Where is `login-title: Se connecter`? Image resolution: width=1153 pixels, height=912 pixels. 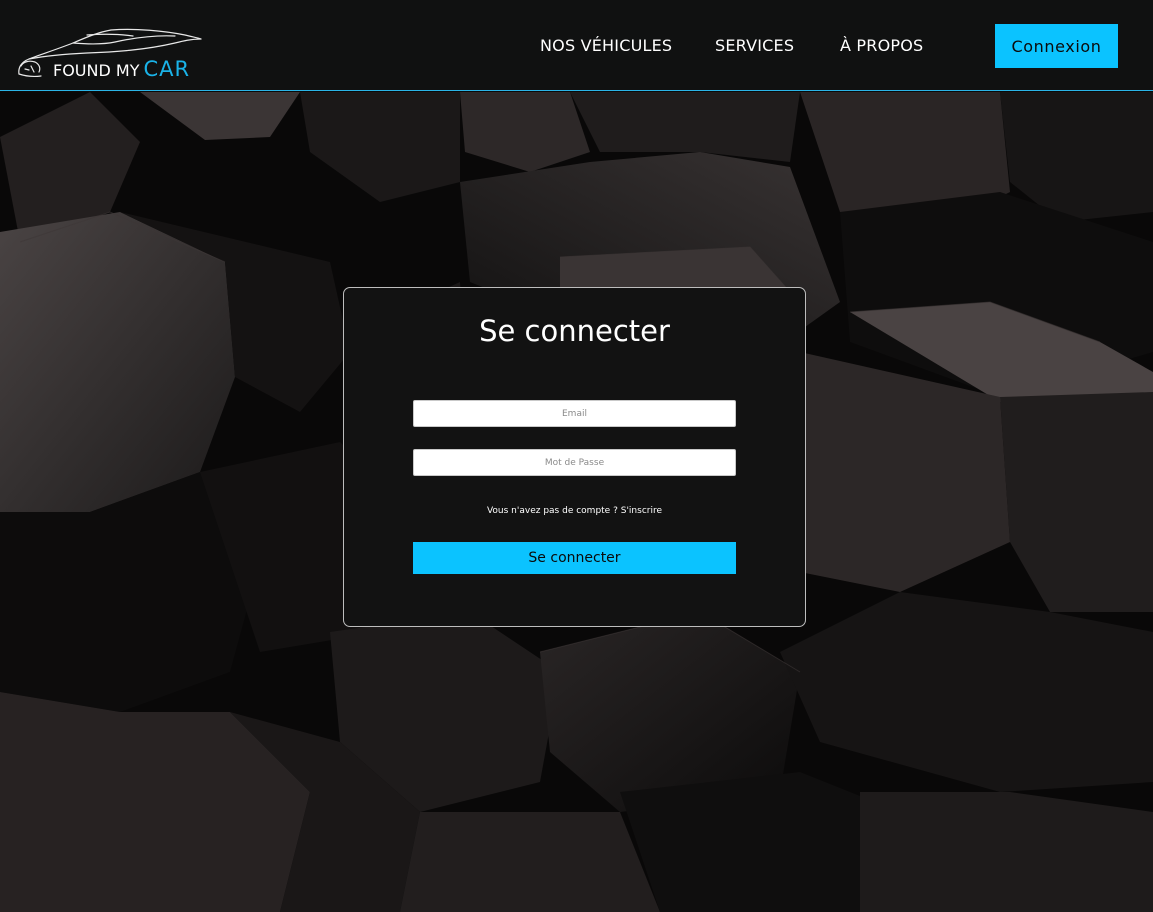 login-title: Se connecter is located at coordinates (574, 331).